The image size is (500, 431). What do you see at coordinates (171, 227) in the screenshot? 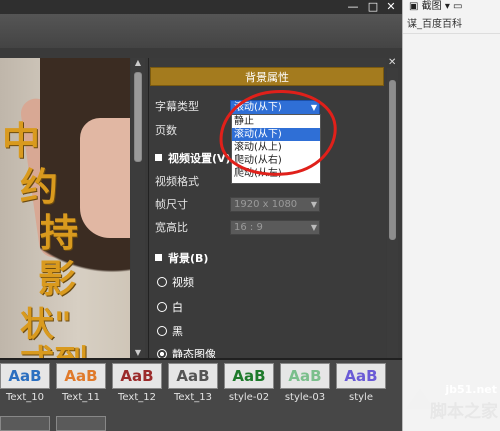
I see `aspect-ratio-label: 宽高比` at bounding box center [171, 227].